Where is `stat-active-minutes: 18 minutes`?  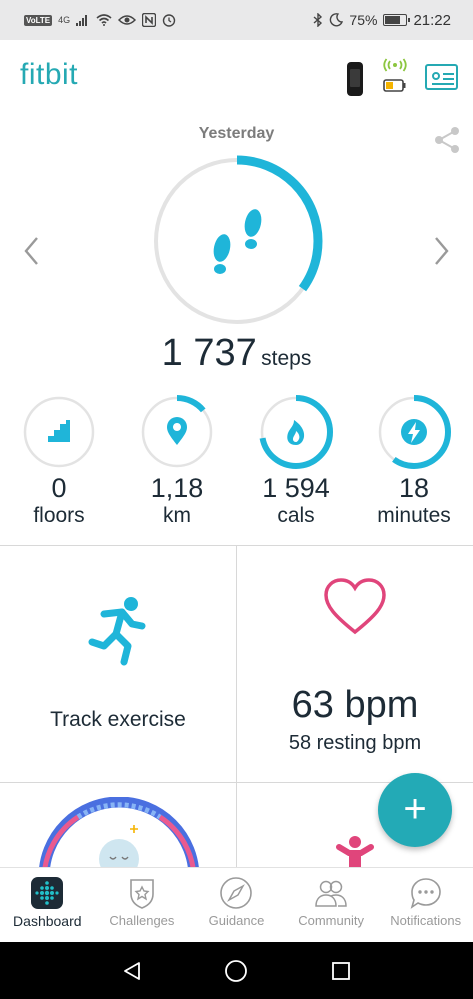 stat-active-minutes: 18 minutes is located at coordinates (414, 462).